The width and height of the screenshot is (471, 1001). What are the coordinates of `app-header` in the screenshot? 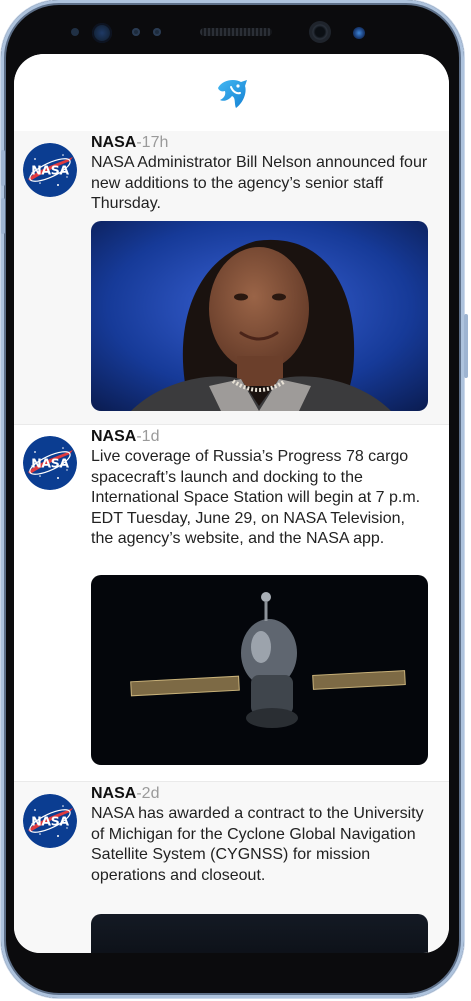 It's located at (231, 92).